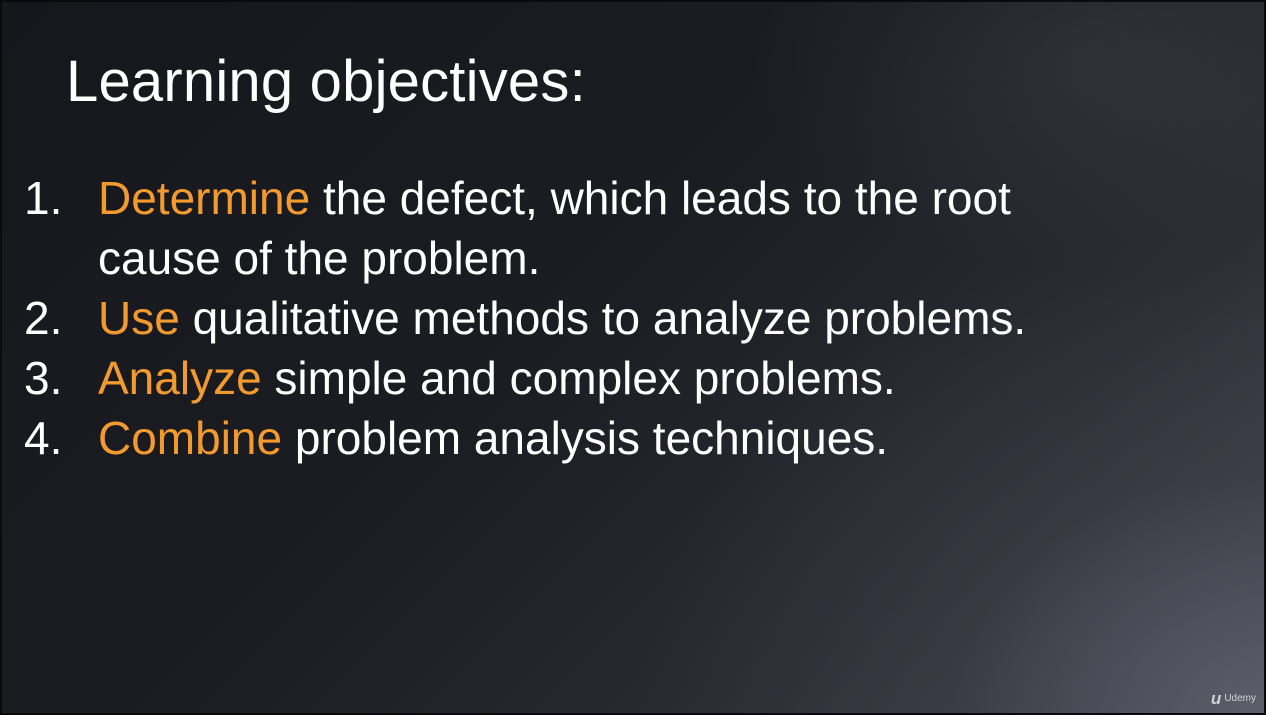 This screenshot has width=1266, height=715. What do you see at coordinates (180, 378) in the screenshot?
I see `objective-verb: Analyze` at bounding box center [180, 378].